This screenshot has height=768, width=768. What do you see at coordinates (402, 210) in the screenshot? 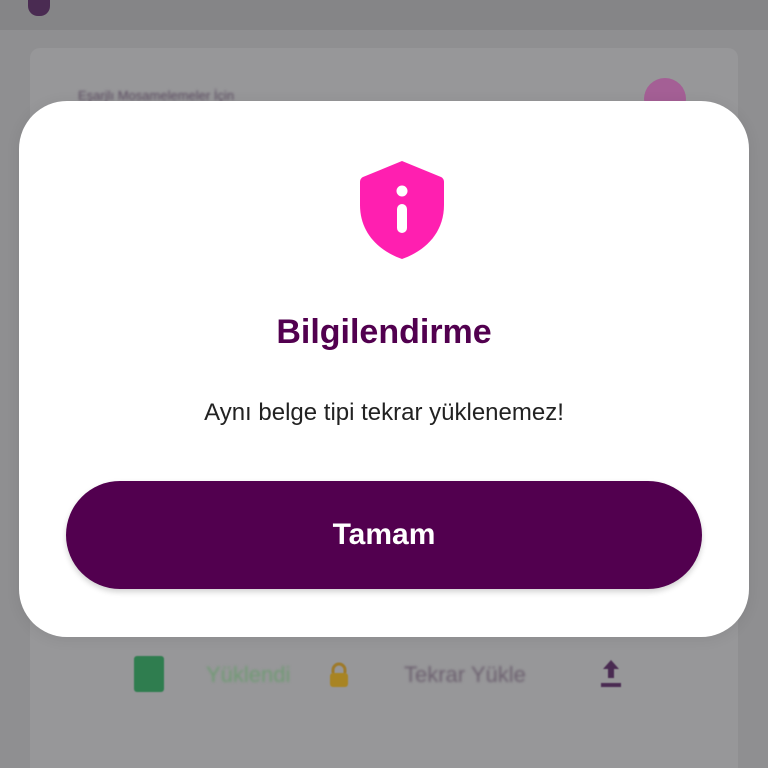
I see `shield-info-icon` at bounding box center [402, 210].